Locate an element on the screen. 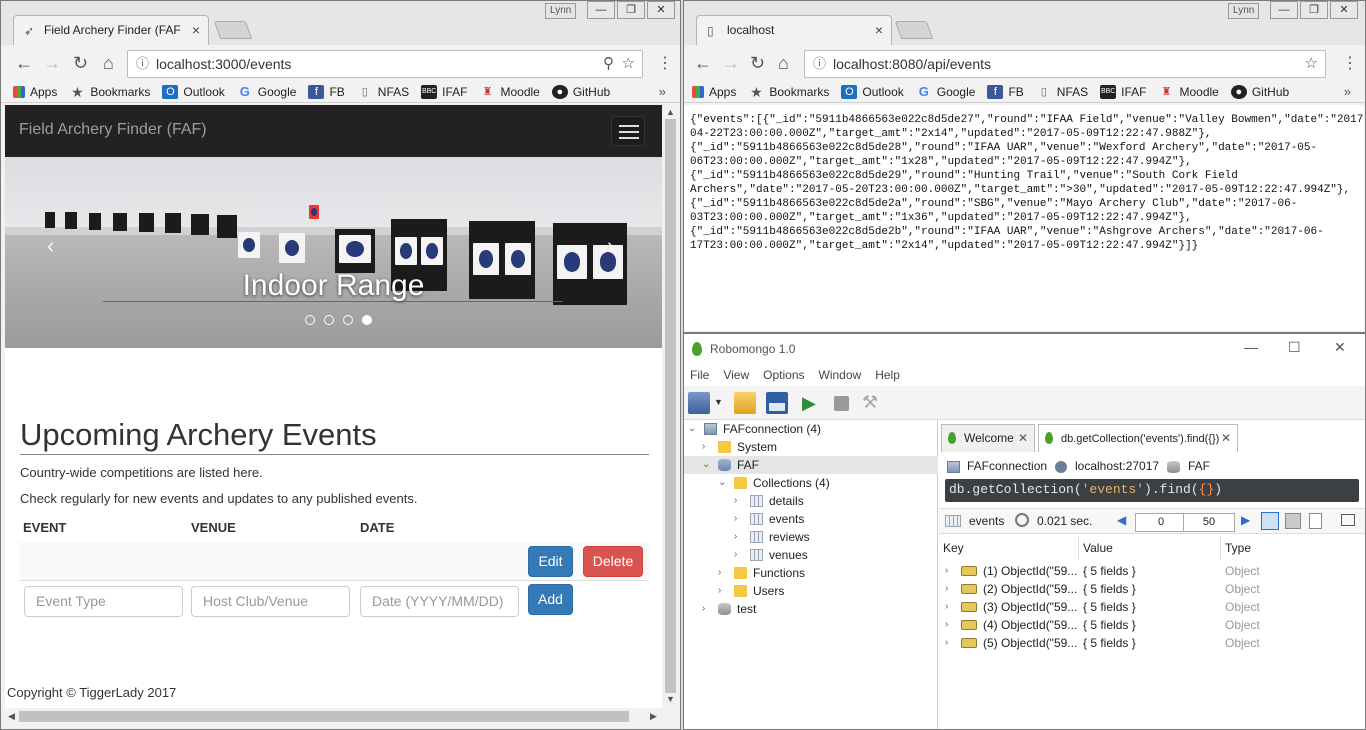 This screenshot has height=730, width=1366. horizontal-scrollbar: ◀ ▶ is located at coordinates (333, 716).